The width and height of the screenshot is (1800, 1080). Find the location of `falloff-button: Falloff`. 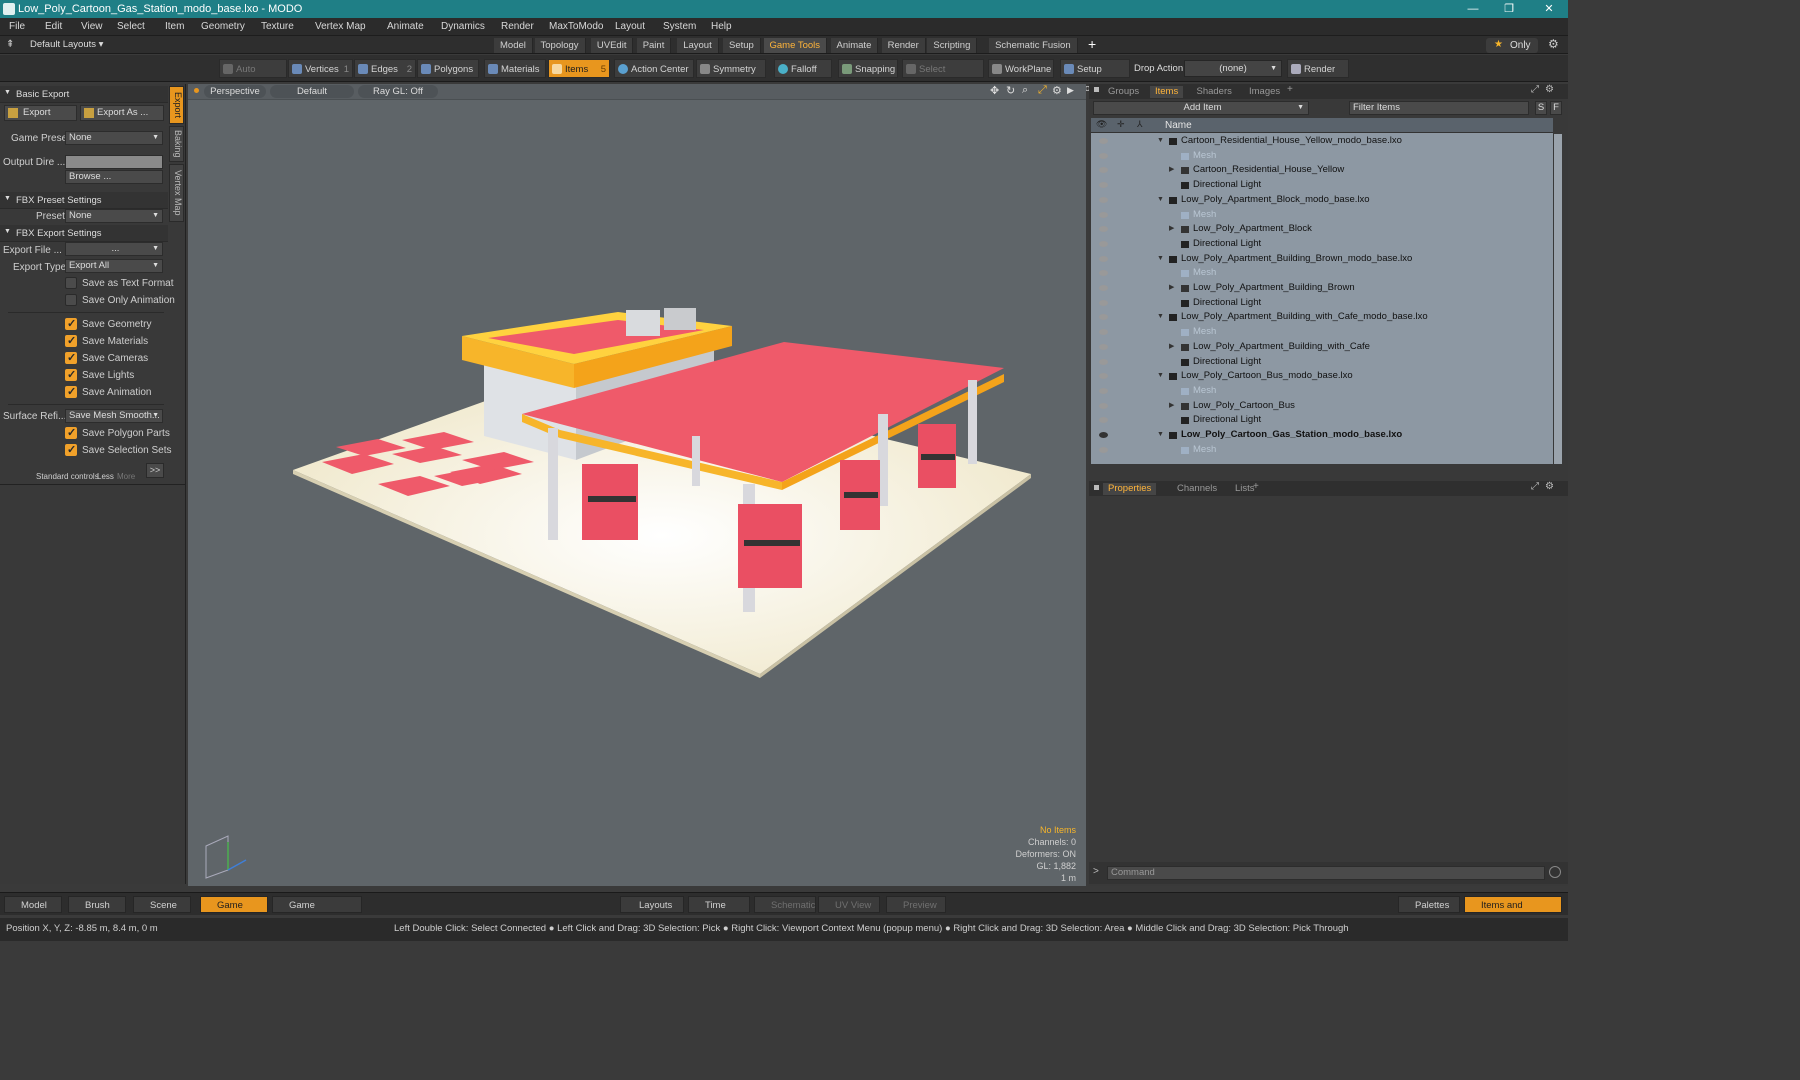

falloff-button: Falloff is located at coordinates (803, 68).